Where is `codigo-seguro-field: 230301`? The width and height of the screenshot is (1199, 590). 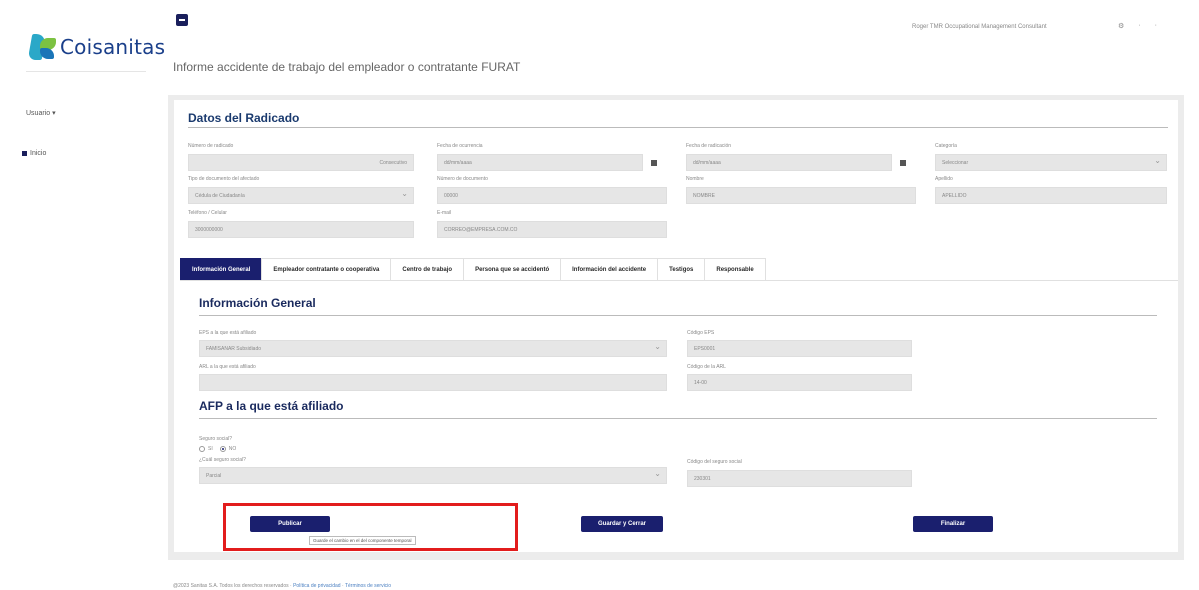 codigo-seguro-field: 230301 is located at coordinates (799, 478).